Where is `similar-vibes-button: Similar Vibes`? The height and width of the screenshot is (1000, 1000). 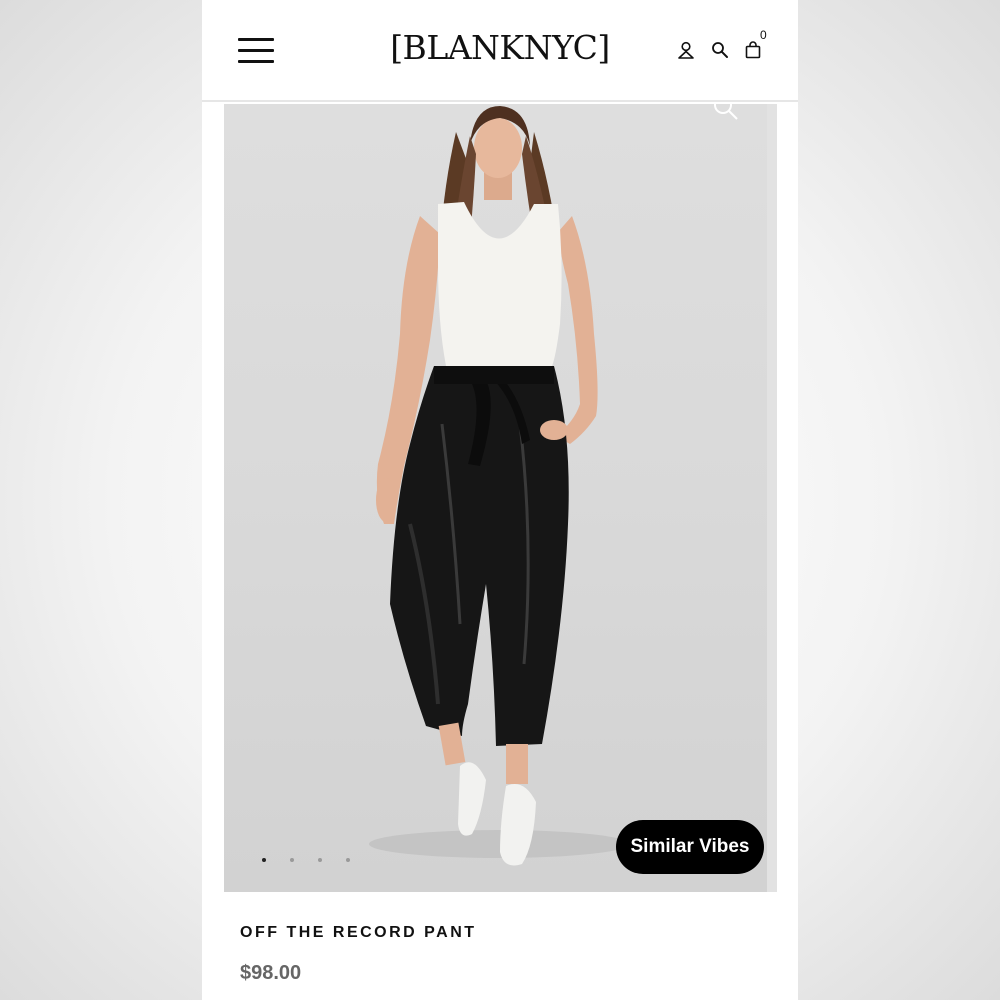 similar-vibes-button: Similar Vibes is located at coordinates (690, 847).